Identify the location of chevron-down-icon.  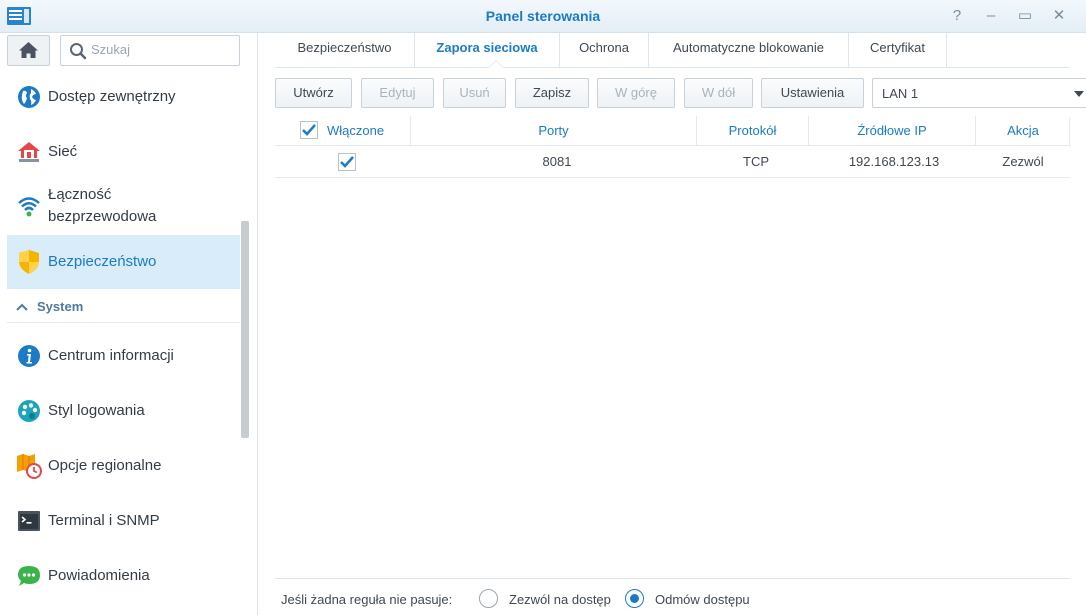
(1079, 94).